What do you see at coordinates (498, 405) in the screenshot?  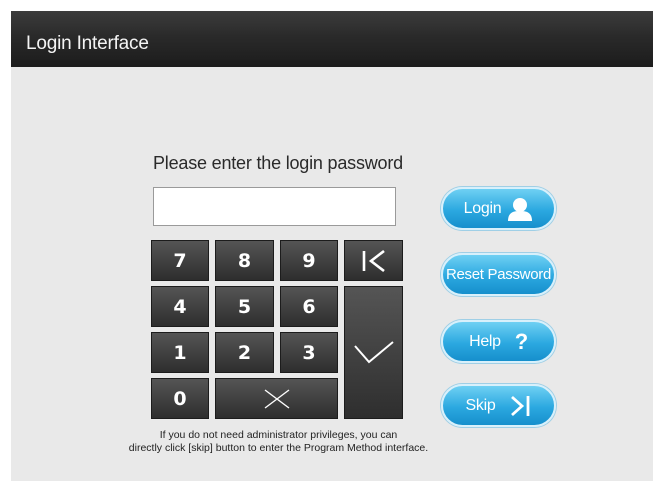 I see `skip-button: Skip` at bounding box center [498, 405].